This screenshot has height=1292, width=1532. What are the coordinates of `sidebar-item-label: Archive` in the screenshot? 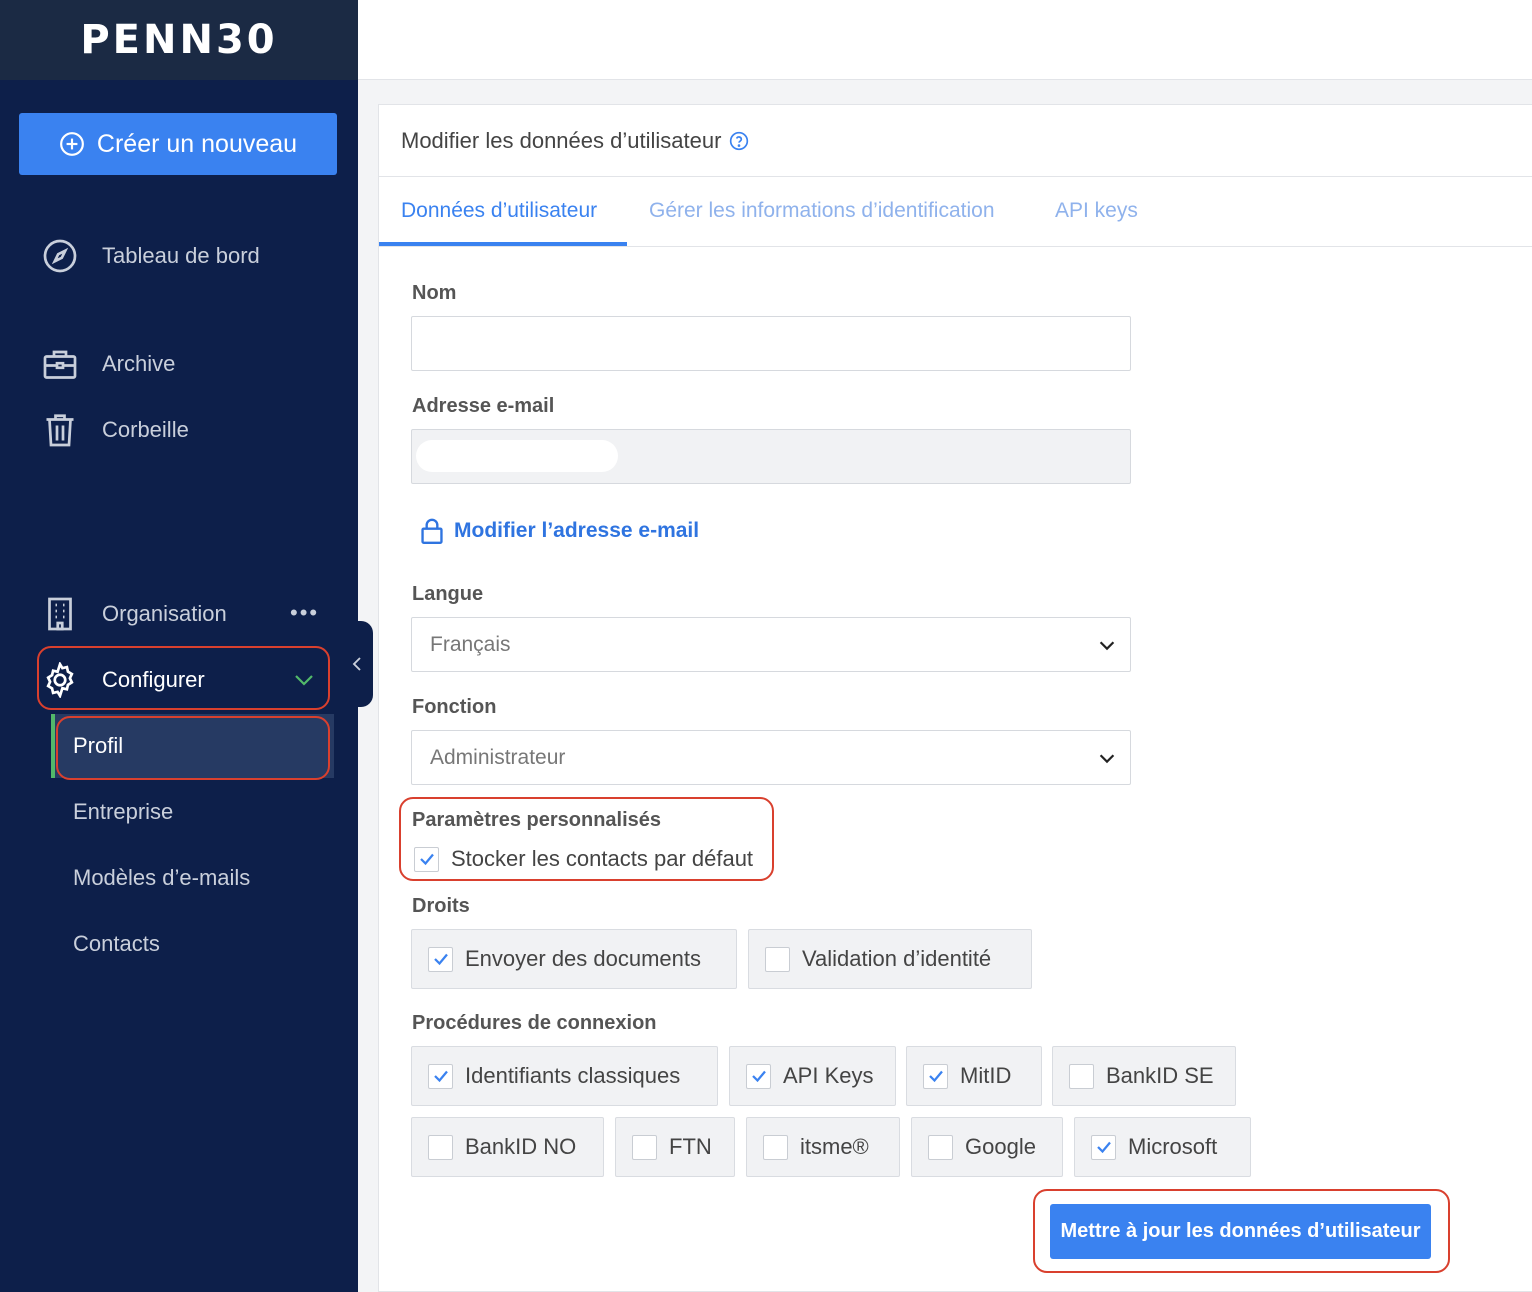 It's located at (139, 363).